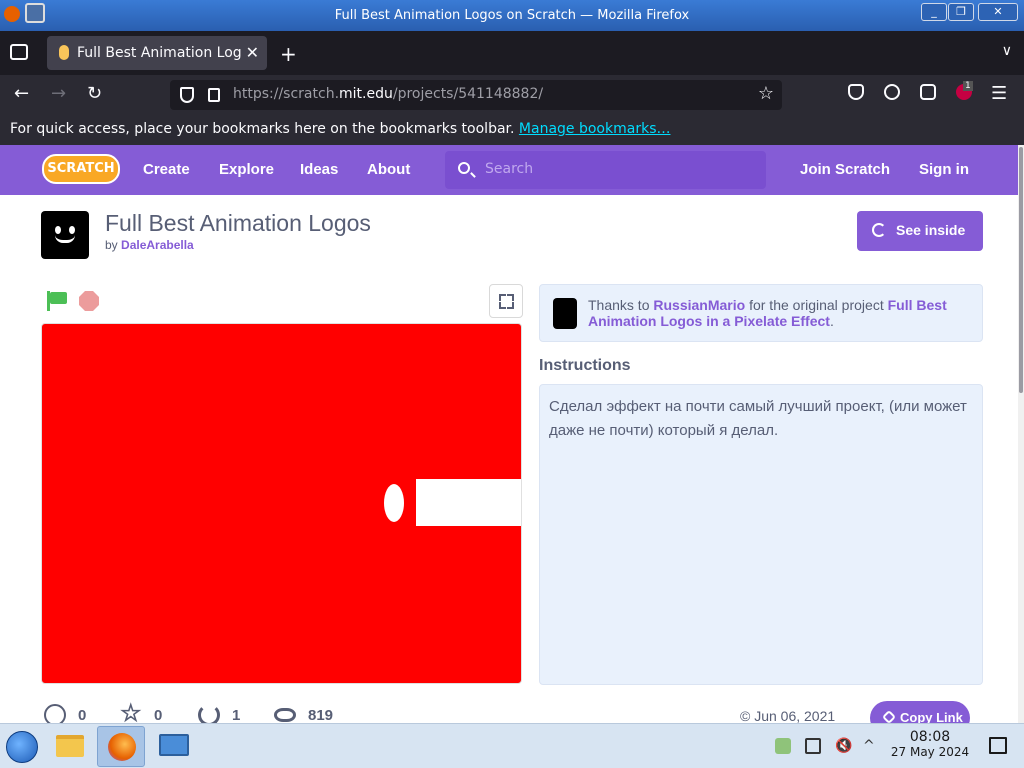  Describe the element at coordinates (1021, 270) in the screenshot. I see `scrollbar-thumb` at that location.